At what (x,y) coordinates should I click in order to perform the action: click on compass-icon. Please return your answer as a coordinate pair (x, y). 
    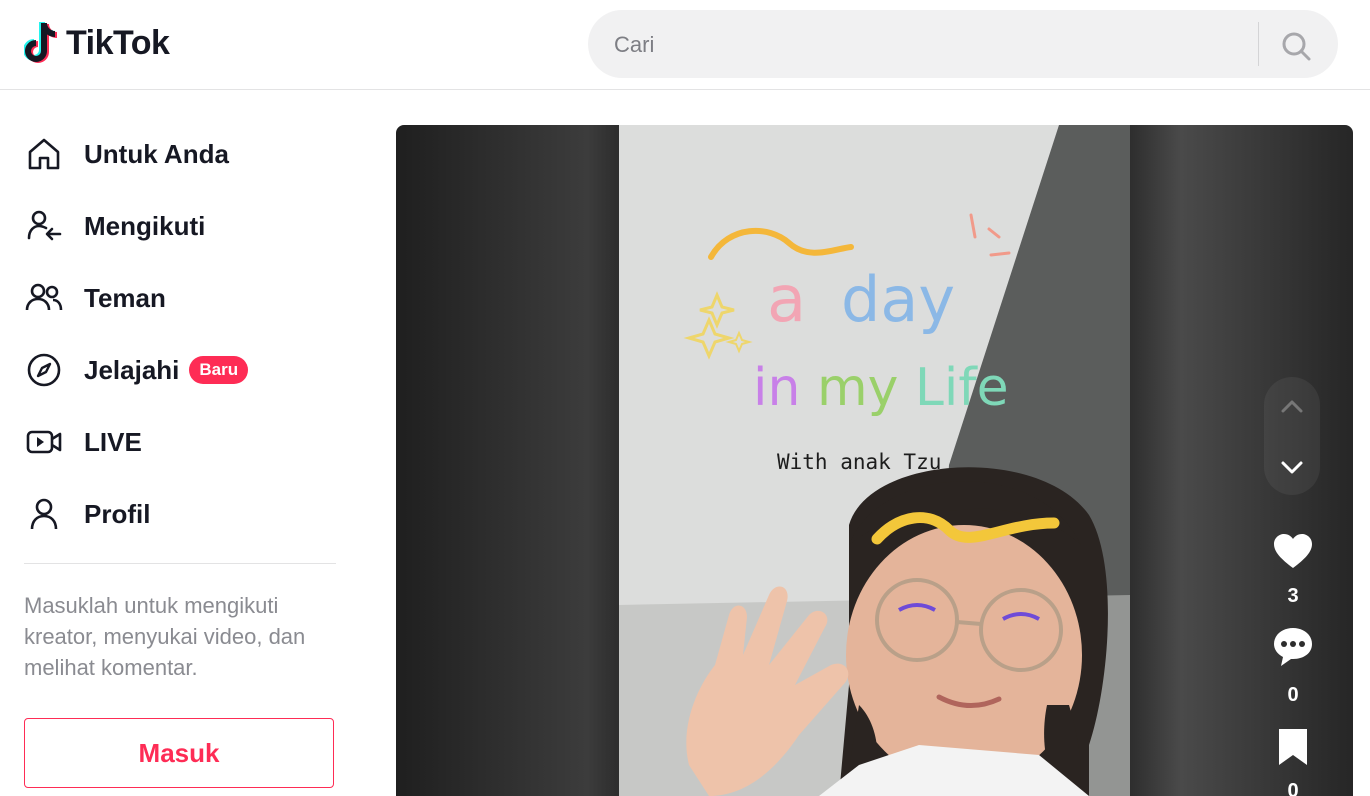
    Looking at the image, I should click on (44, 370).